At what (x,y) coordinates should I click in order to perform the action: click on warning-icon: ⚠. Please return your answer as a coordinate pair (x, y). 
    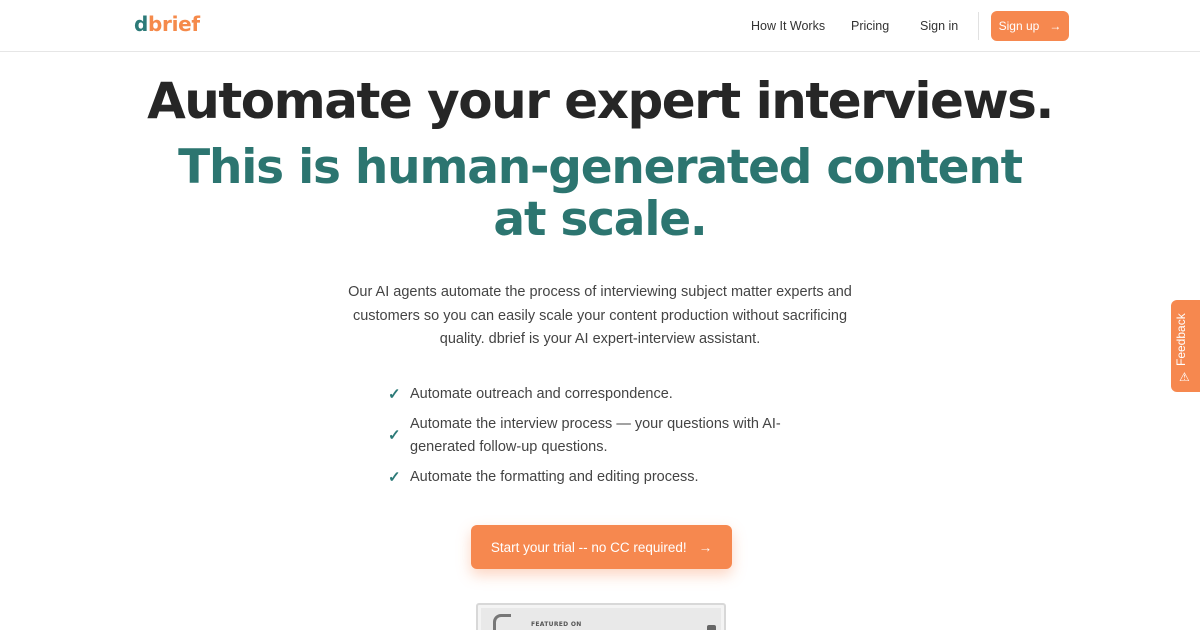
    Looking at the image, I should click on (1184, 377).